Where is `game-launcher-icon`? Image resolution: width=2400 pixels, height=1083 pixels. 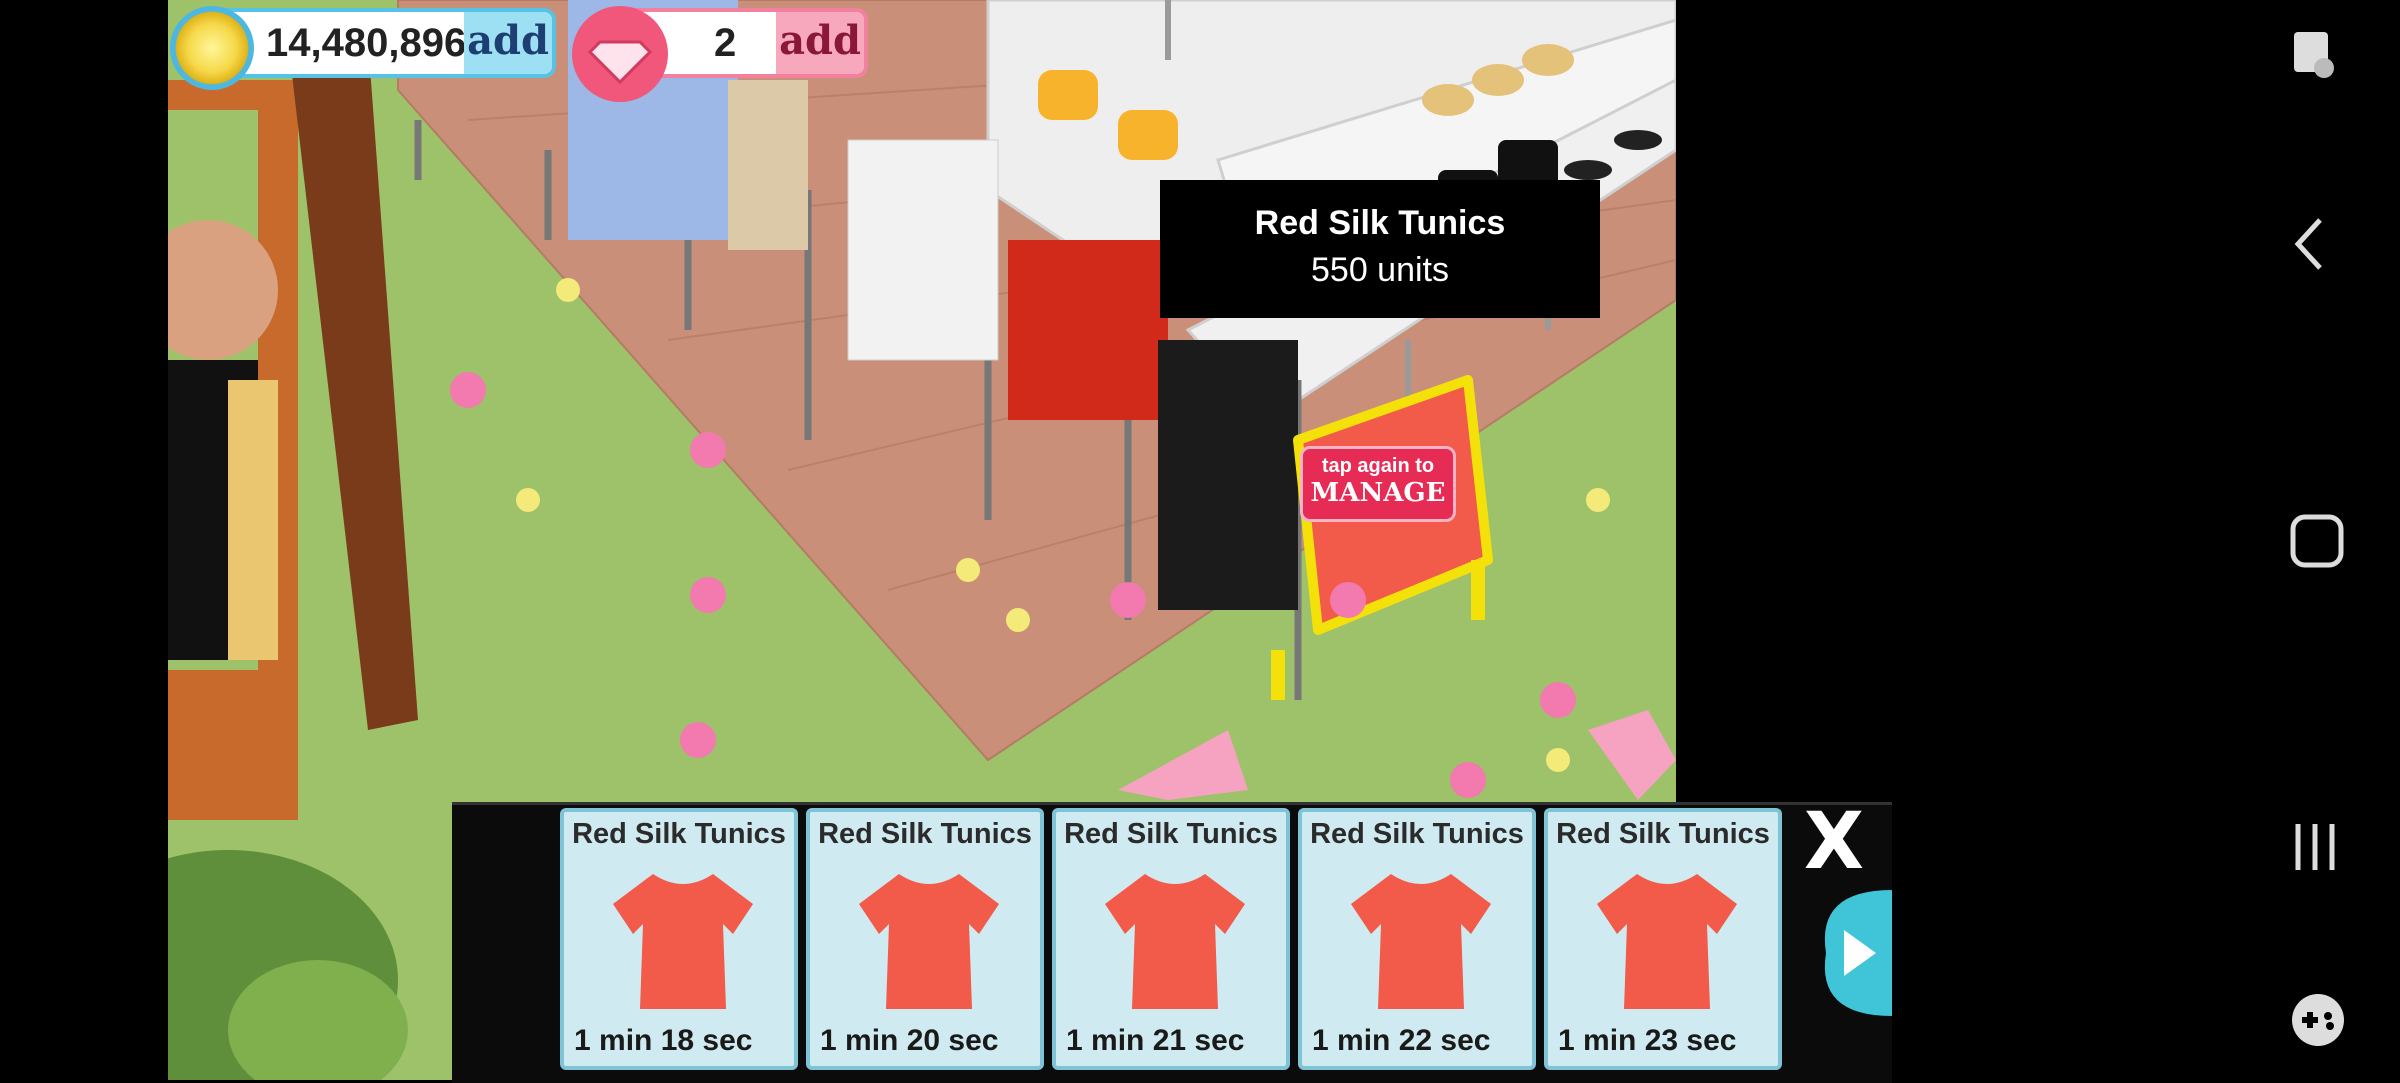
game-launcher-icon is located at coordinates (2318, 1022).